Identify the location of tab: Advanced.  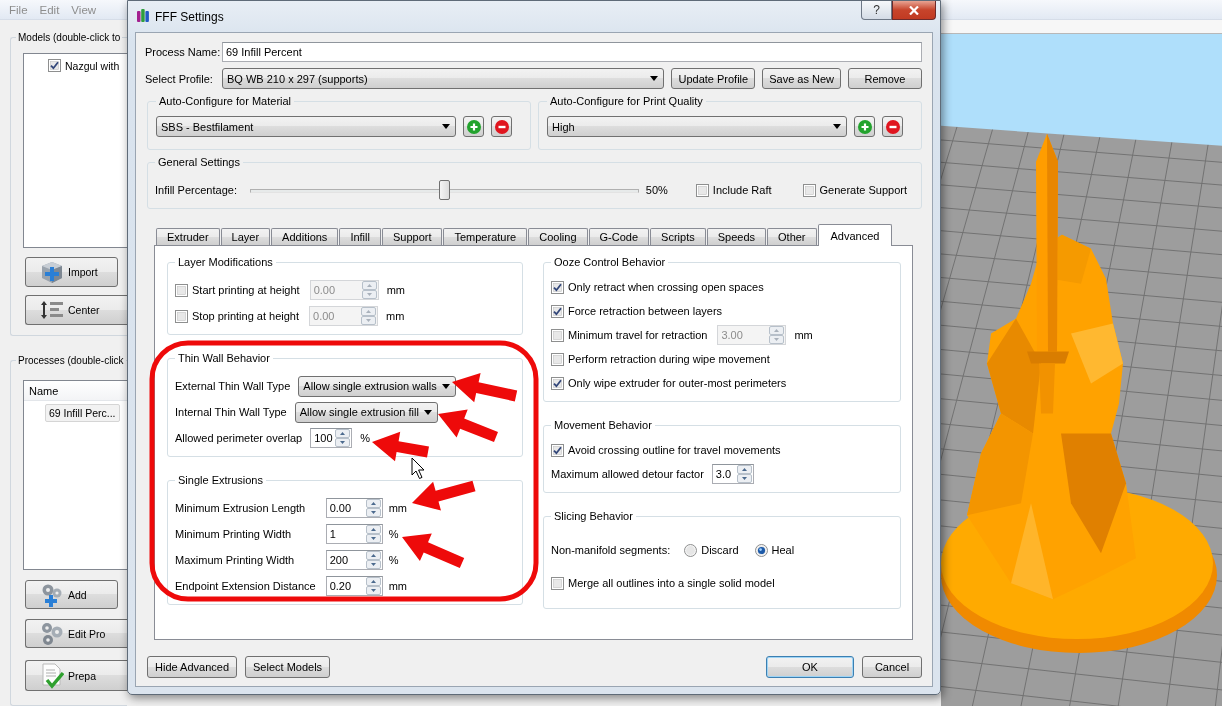
(855, 235).